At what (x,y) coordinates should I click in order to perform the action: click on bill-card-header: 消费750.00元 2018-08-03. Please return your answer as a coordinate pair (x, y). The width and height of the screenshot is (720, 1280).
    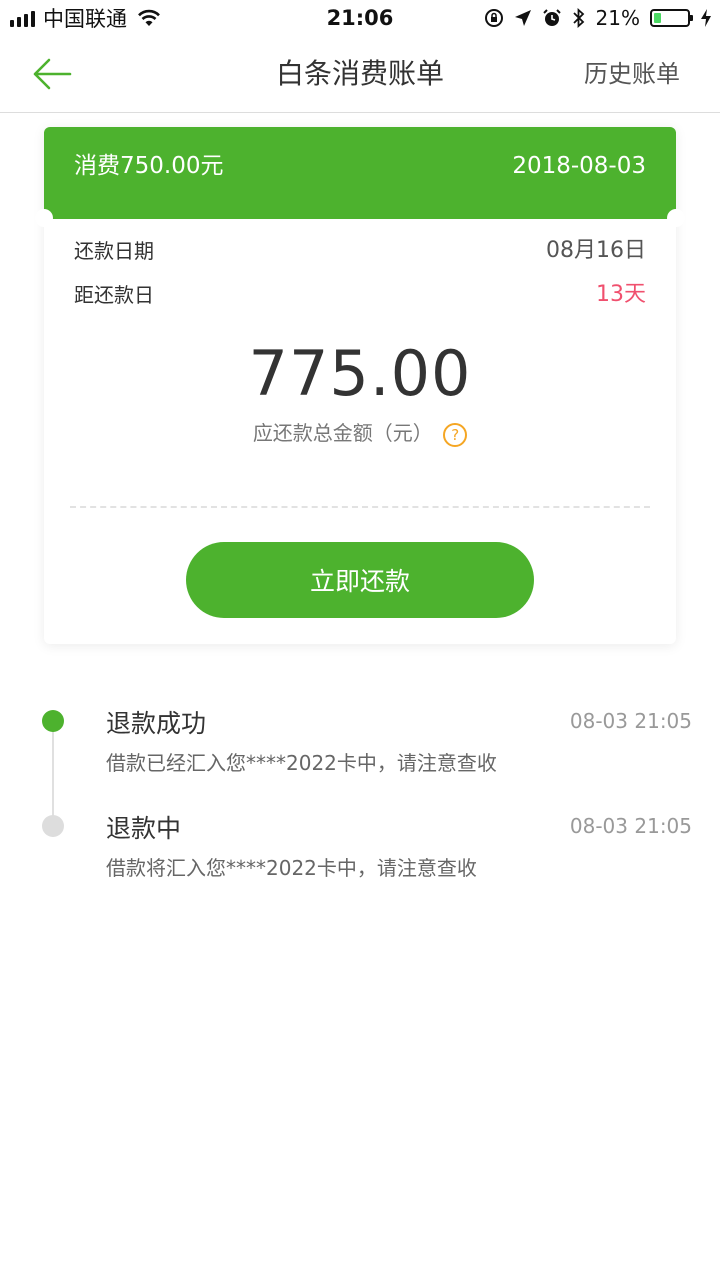
    Looking at the image, I should click on (360, 173).